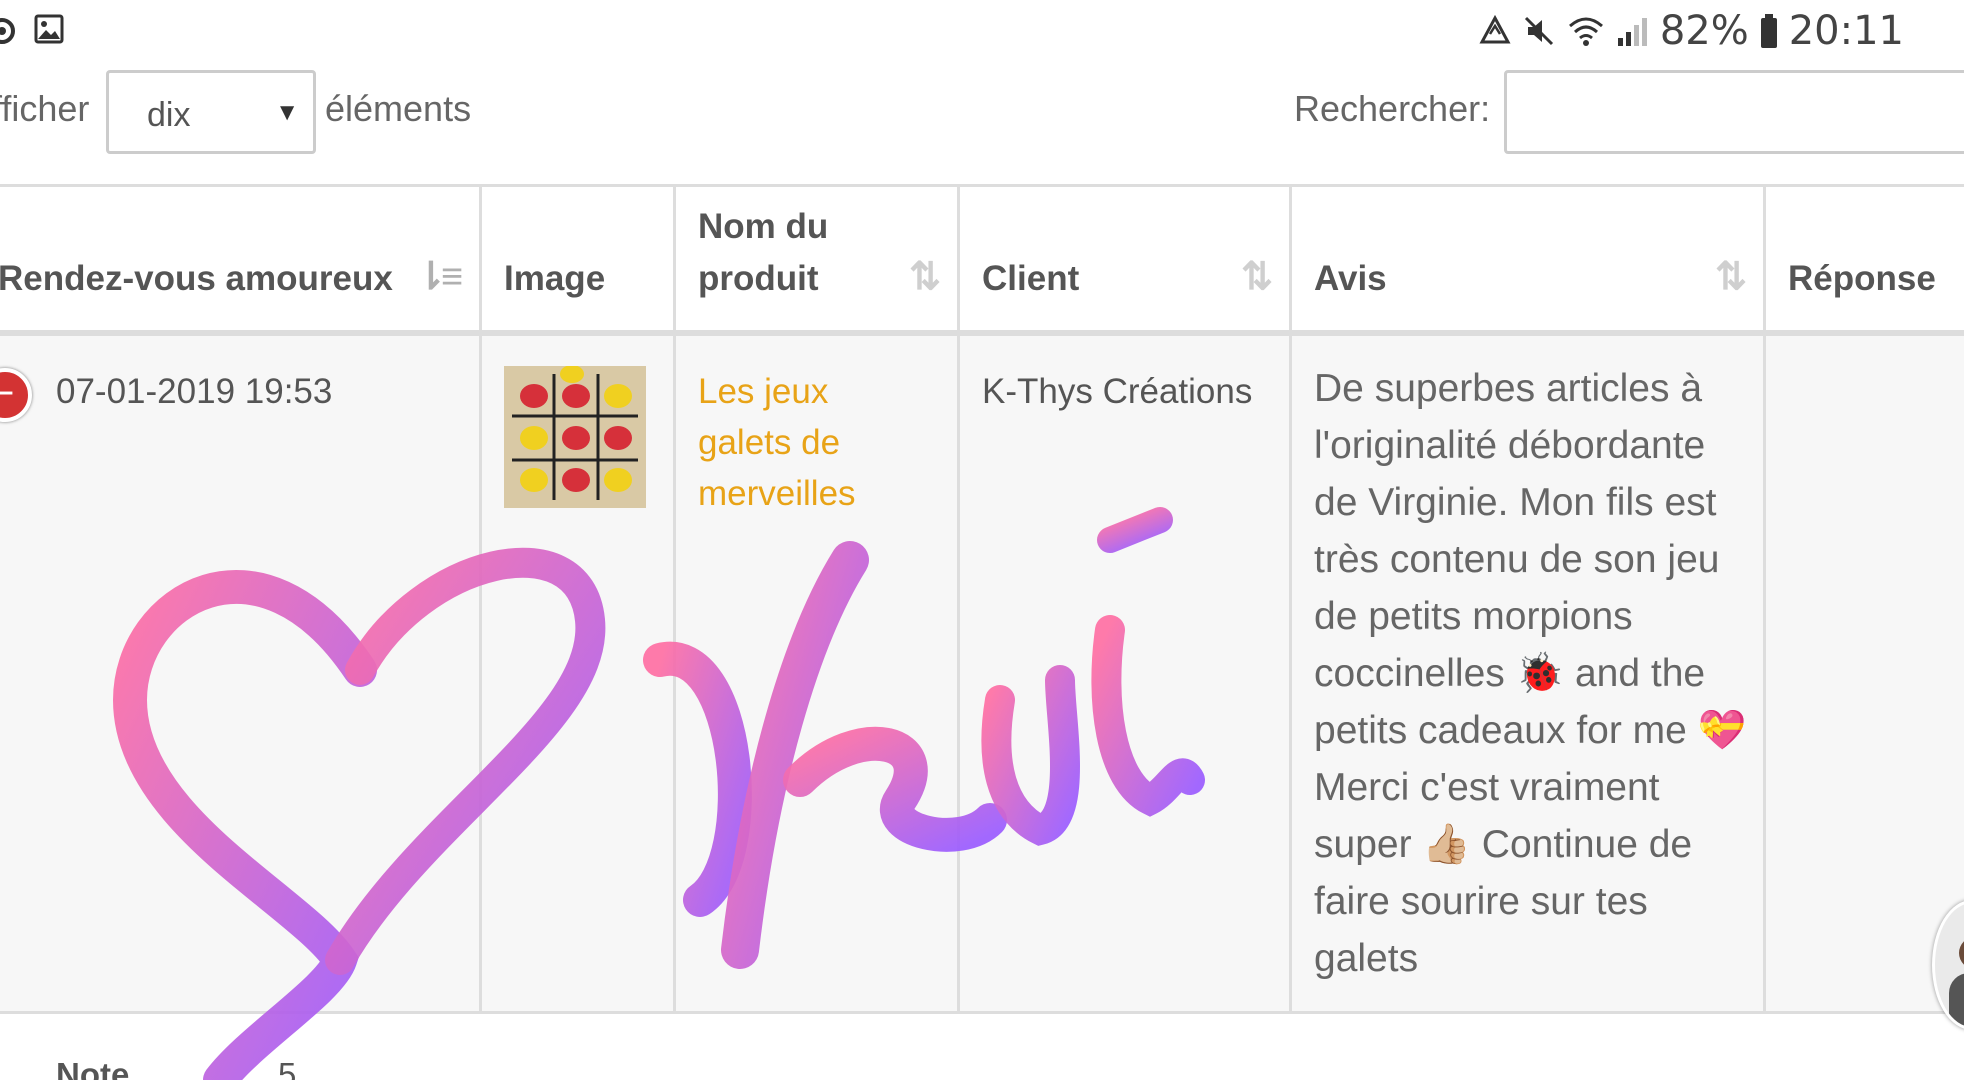  I want to click on cell-image, so click(579, 673).